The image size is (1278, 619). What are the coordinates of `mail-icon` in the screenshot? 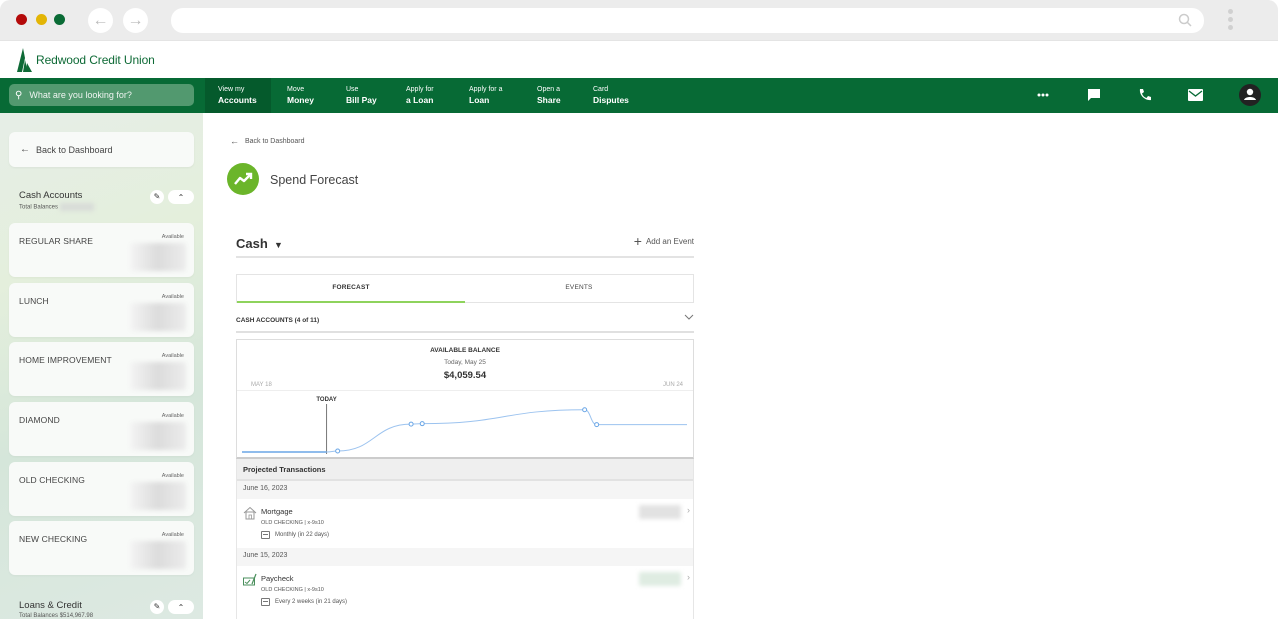 It's located at (1195, 95).